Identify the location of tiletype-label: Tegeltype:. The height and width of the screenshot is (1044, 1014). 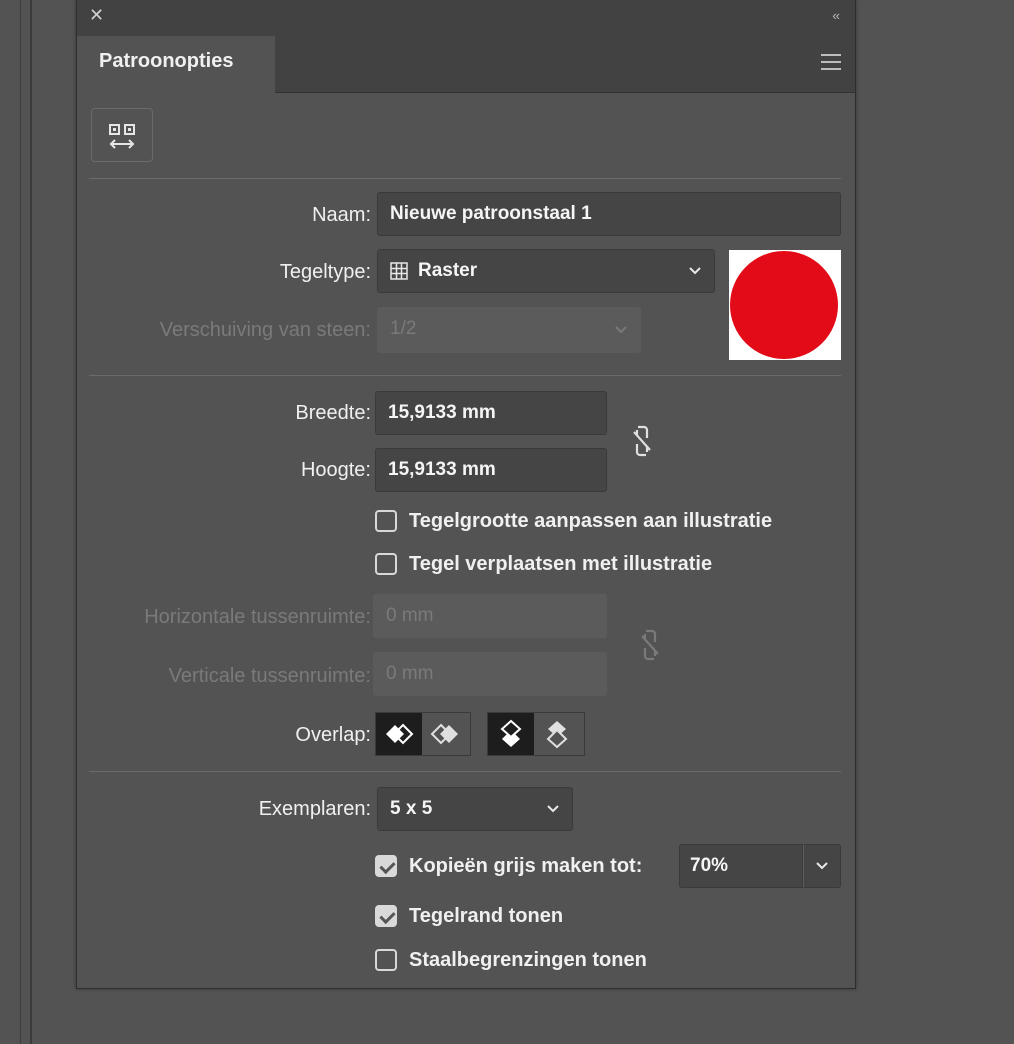
(325, 272).